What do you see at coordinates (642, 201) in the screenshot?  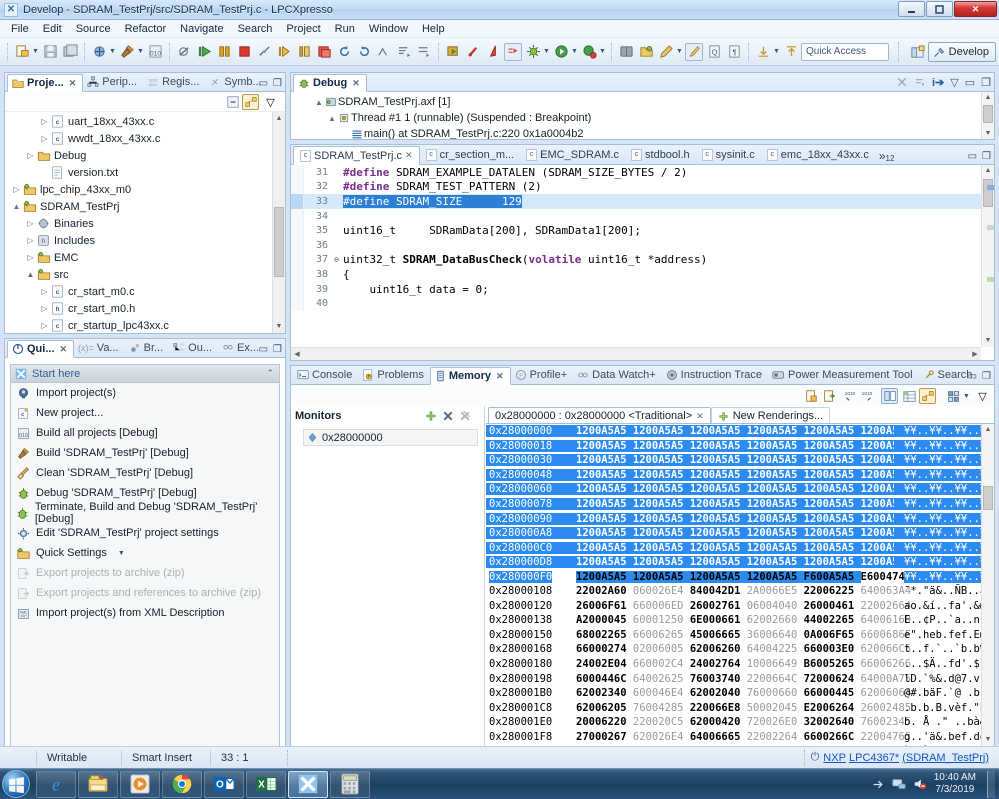 I see `code-line: 33 #define SDRAM_SIZE 129` at bounding box center [642, 201].